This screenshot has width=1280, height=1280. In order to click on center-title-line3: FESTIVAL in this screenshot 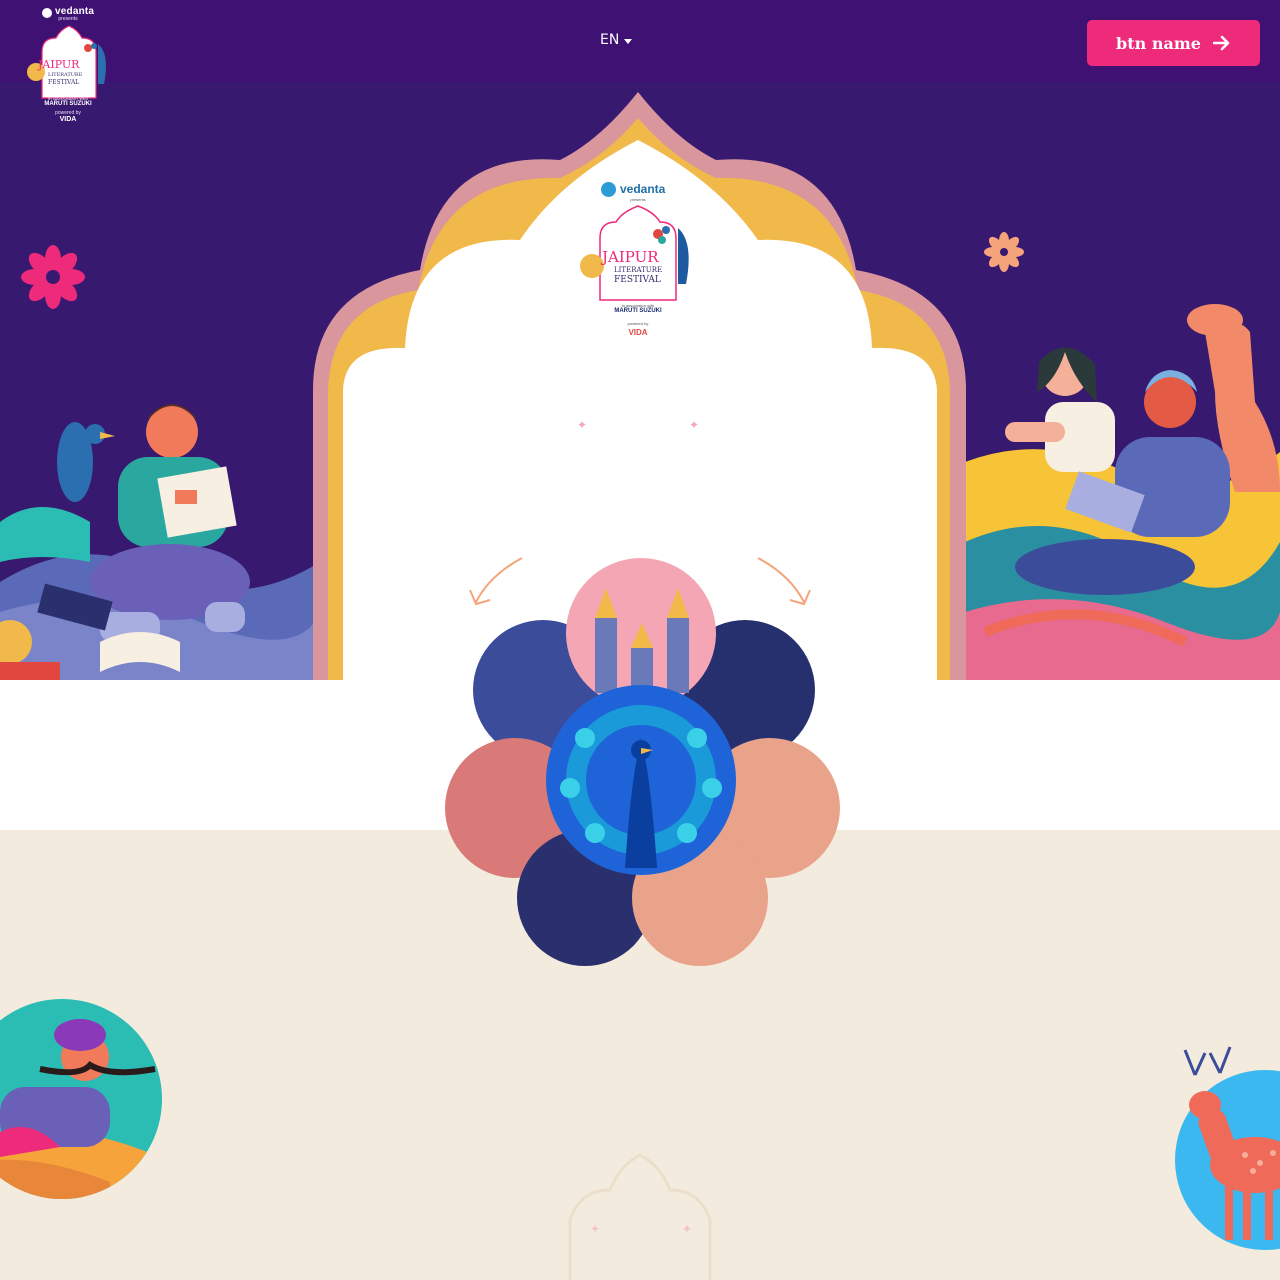, I will do `click(637, 280)`.